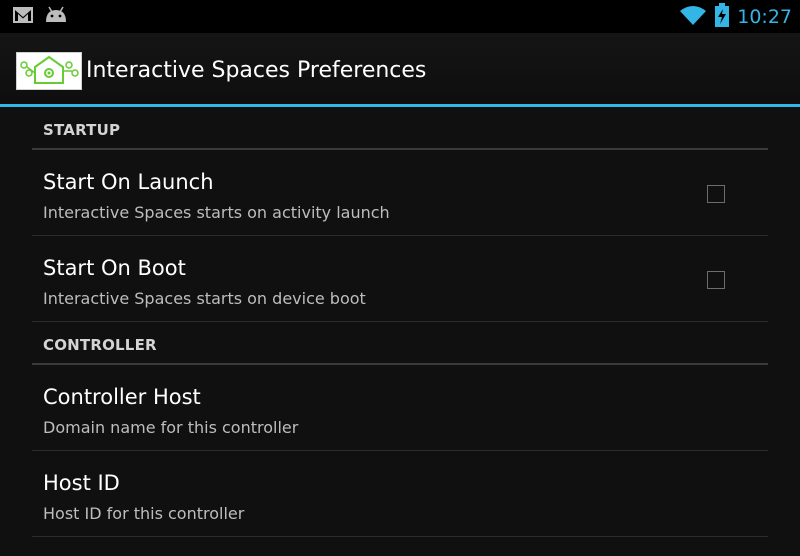 This screenshot has width=800, height=556. Describe the element at coordinates (49, 71) in the screenshot. I see `app-logo-icon` at that location.